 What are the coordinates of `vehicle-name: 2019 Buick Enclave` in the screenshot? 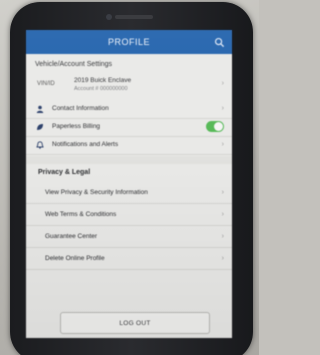 It's located at (103, 80).